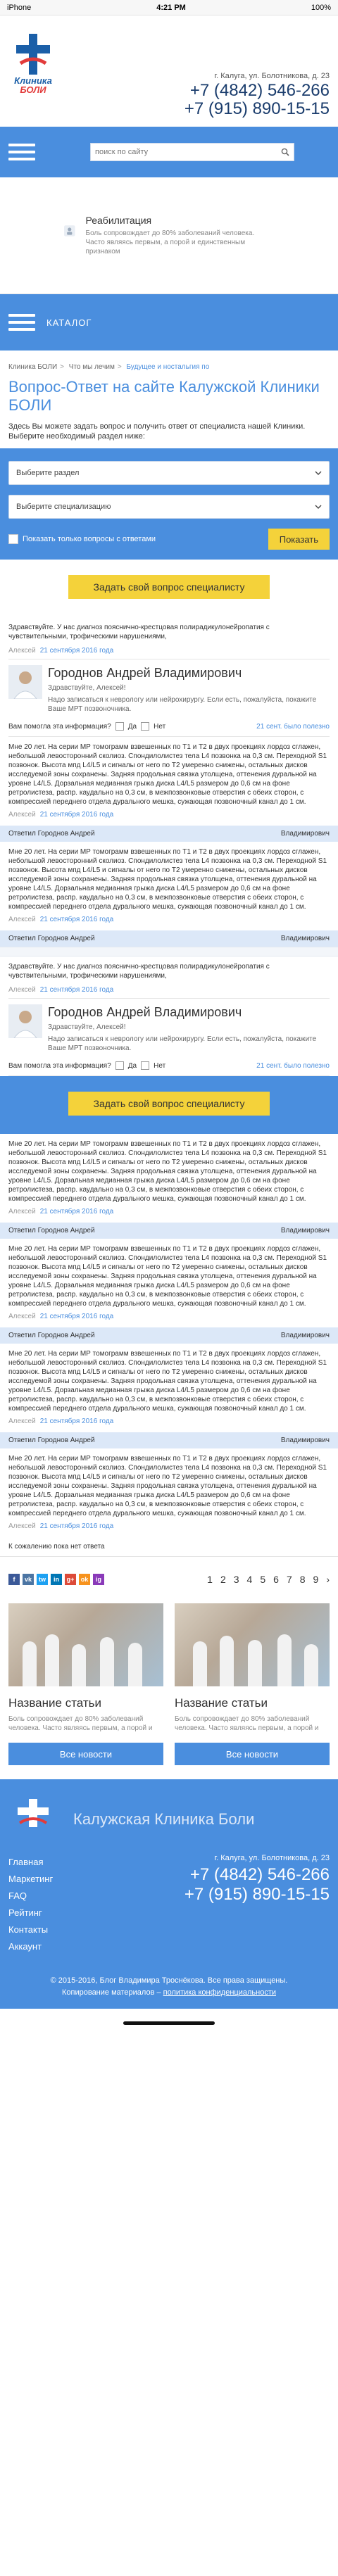  I want to click on specialization-select: Выберите специализацию, so click(169, 507).